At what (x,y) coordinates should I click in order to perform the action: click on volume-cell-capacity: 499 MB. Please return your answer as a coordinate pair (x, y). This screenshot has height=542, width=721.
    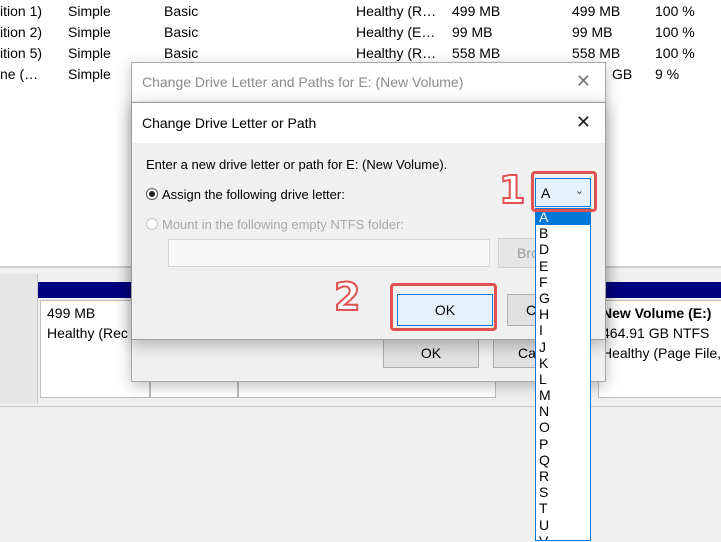
    Looking at the image, I should click on (476, 11).